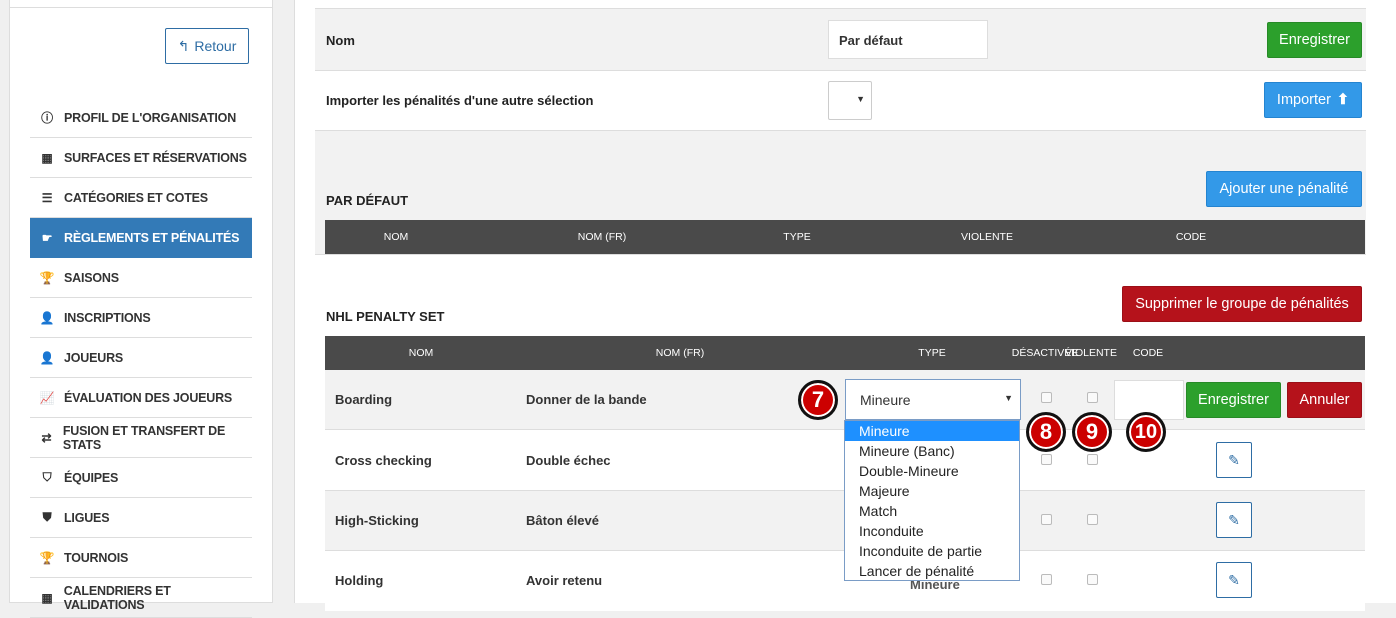 The width and height of the screenshot is (1396, 618). I want to click on dropdown-option: Double-Mineure, so click(932, 471).